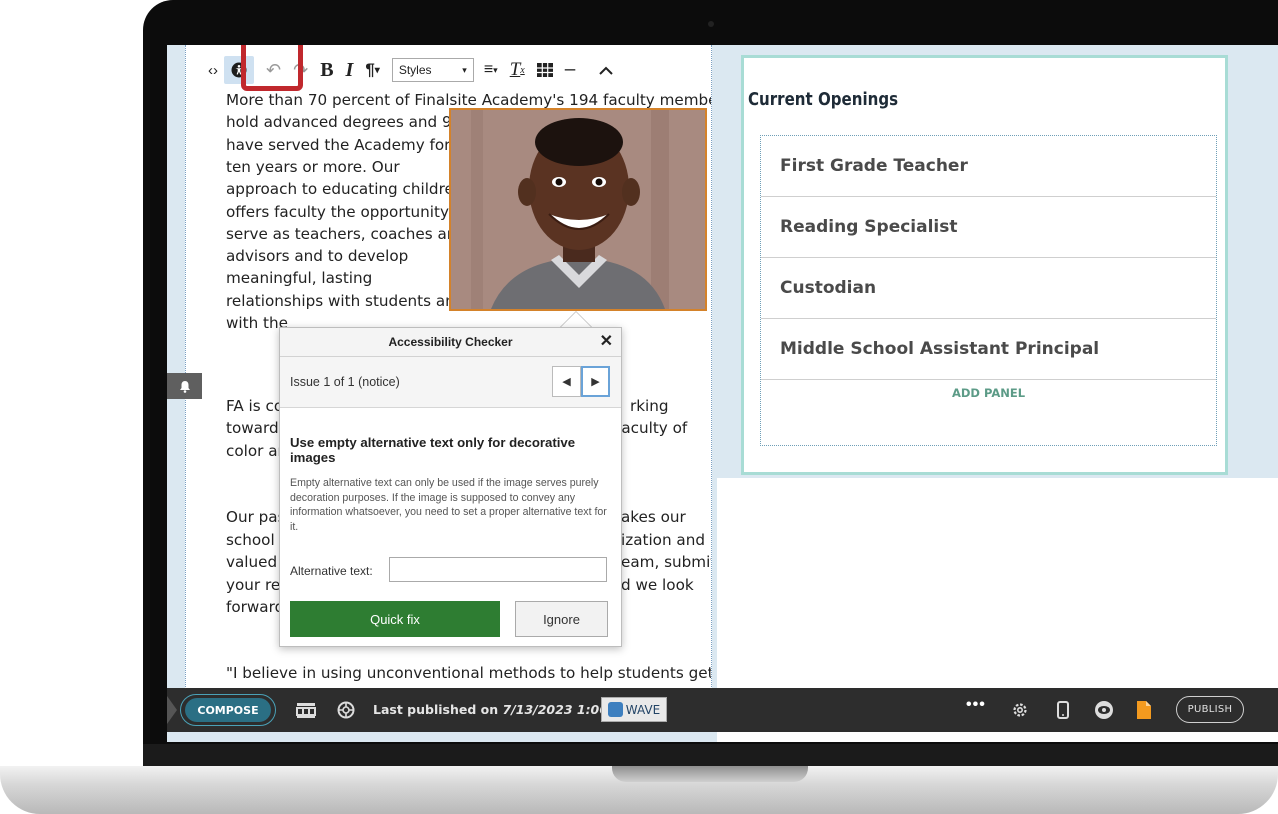 This screenshot has width=1278, height=814. What do you see at coordinates (464, 69) in the screenshot?
I see `chevron-down-icon: ▾` at bounding box center [464, 69].